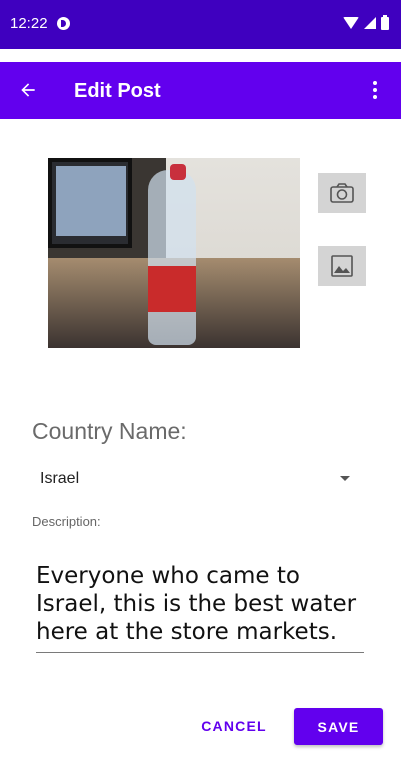  Describe the element at coordinates (66, 521) in the screenshot. I see `description-label: Description:` at that location.